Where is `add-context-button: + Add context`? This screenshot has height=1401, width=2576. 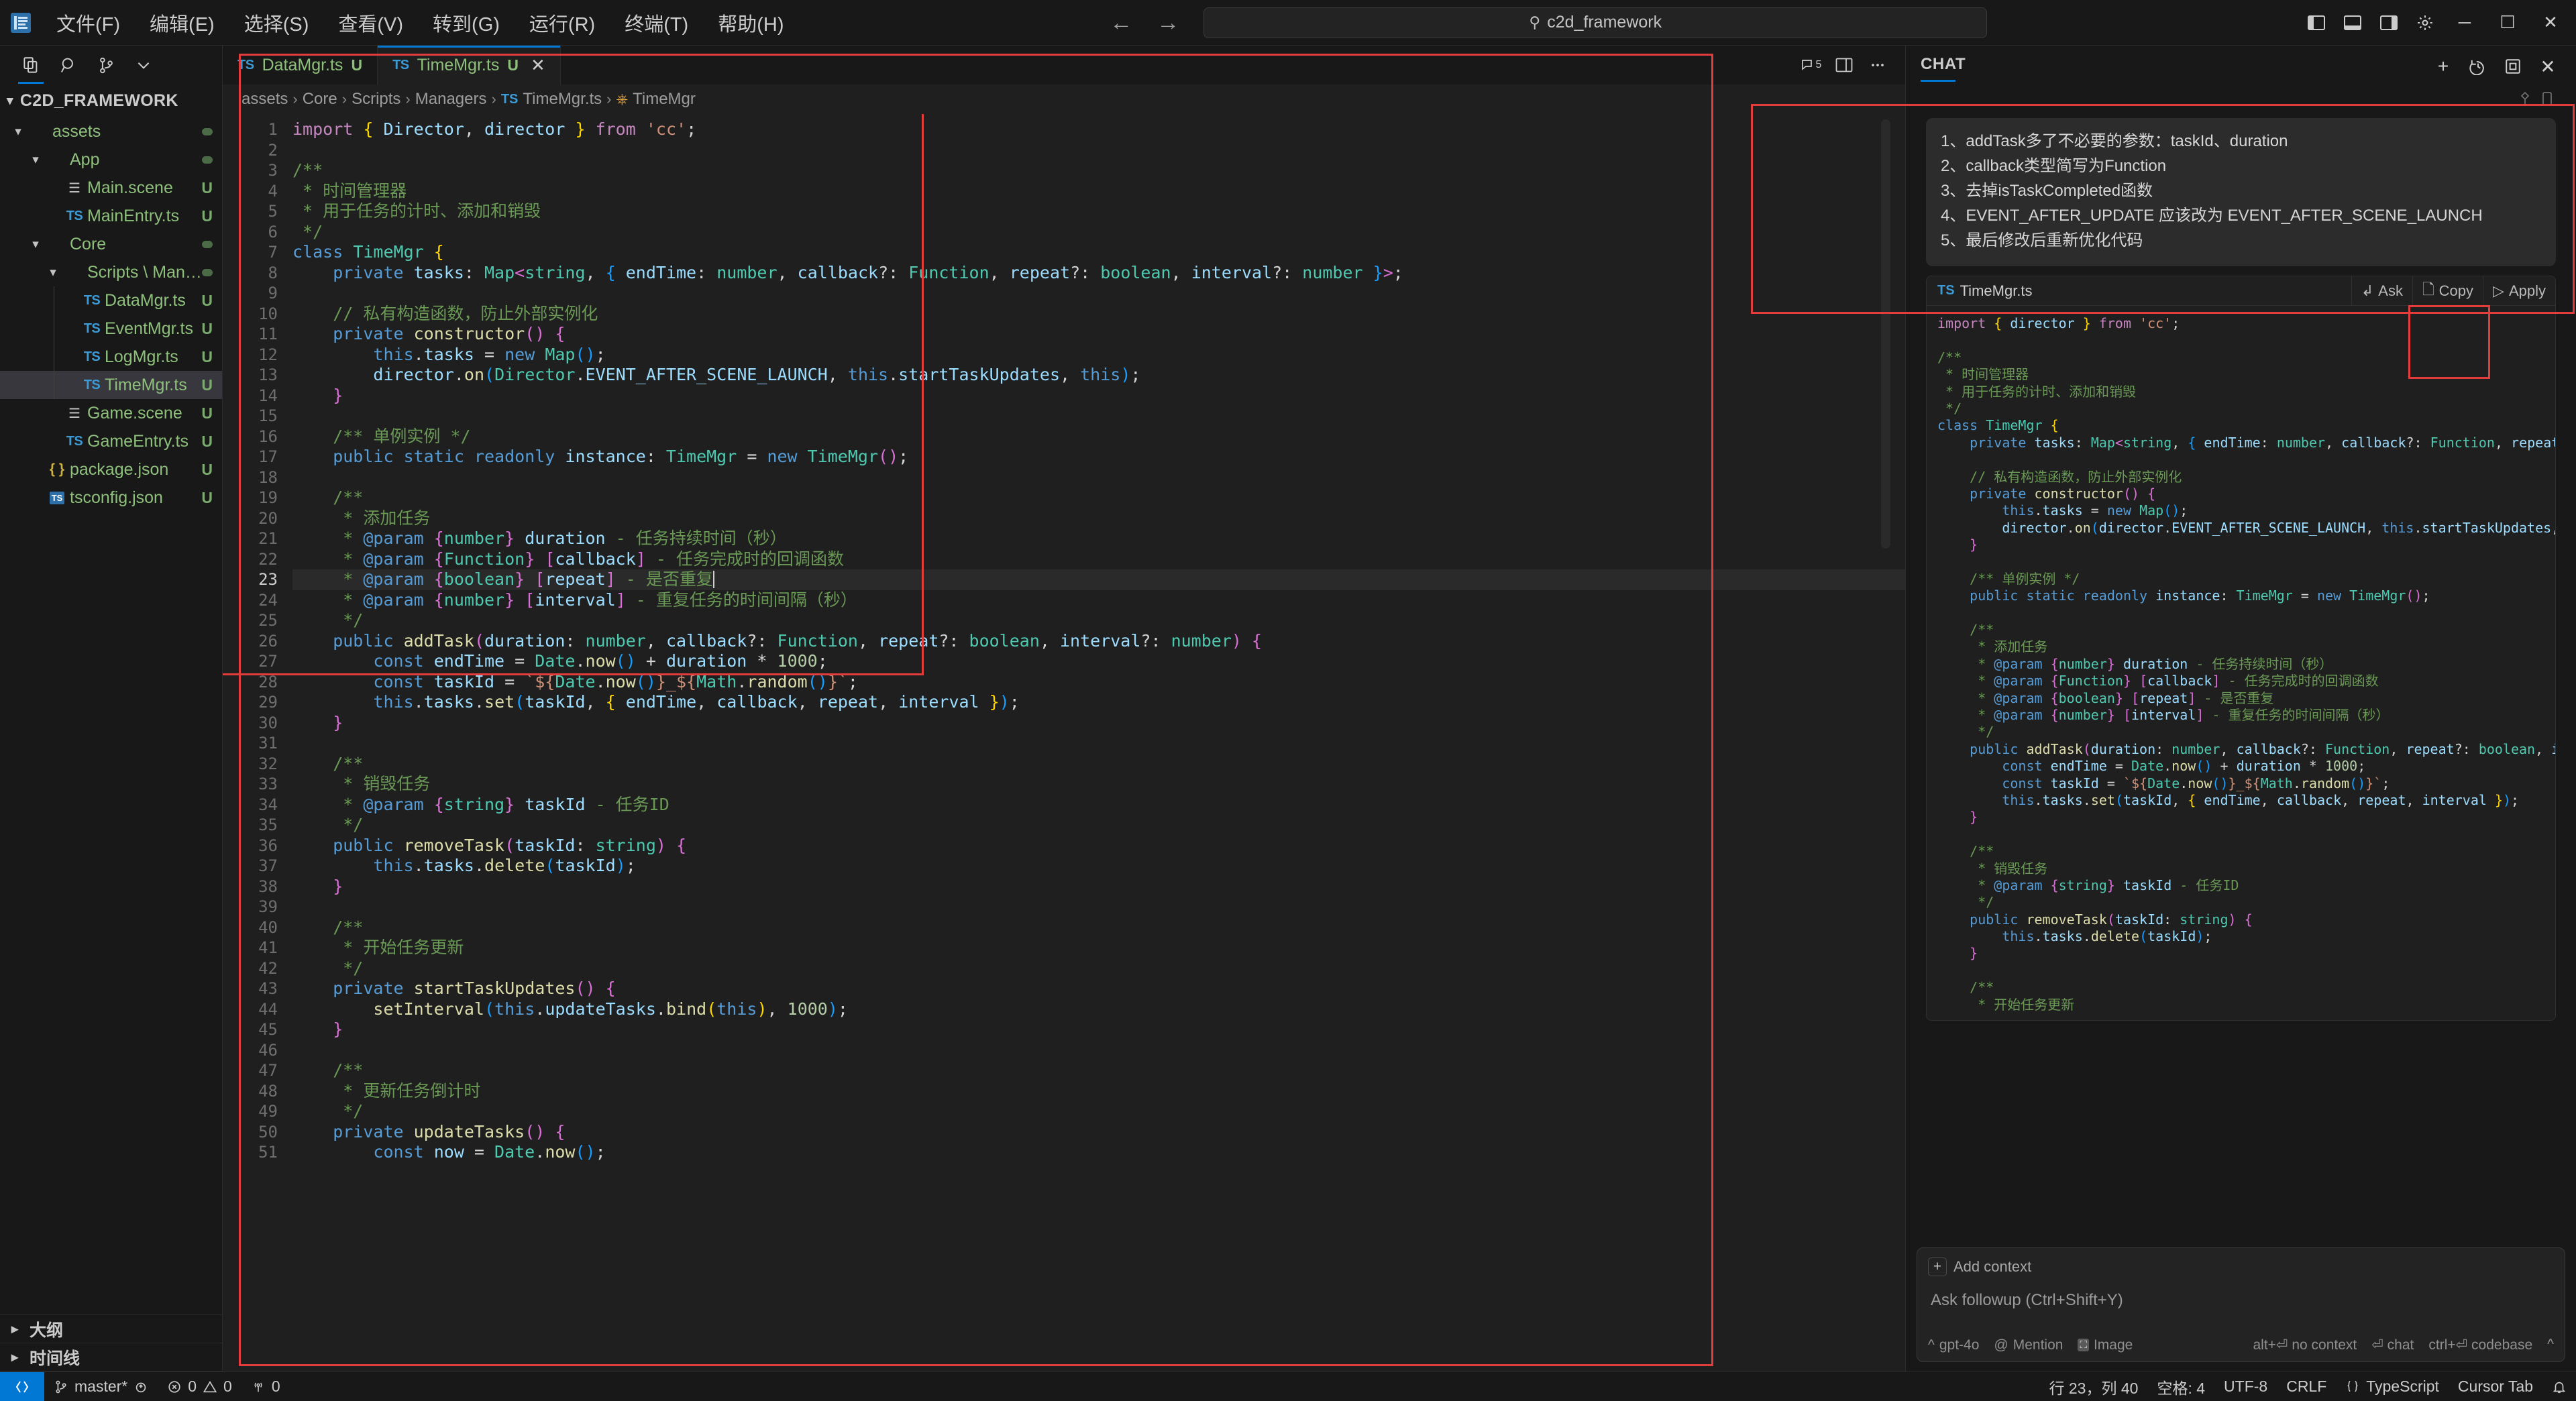
add-context-button: + Add context is located at coordinates (2241, 1266).